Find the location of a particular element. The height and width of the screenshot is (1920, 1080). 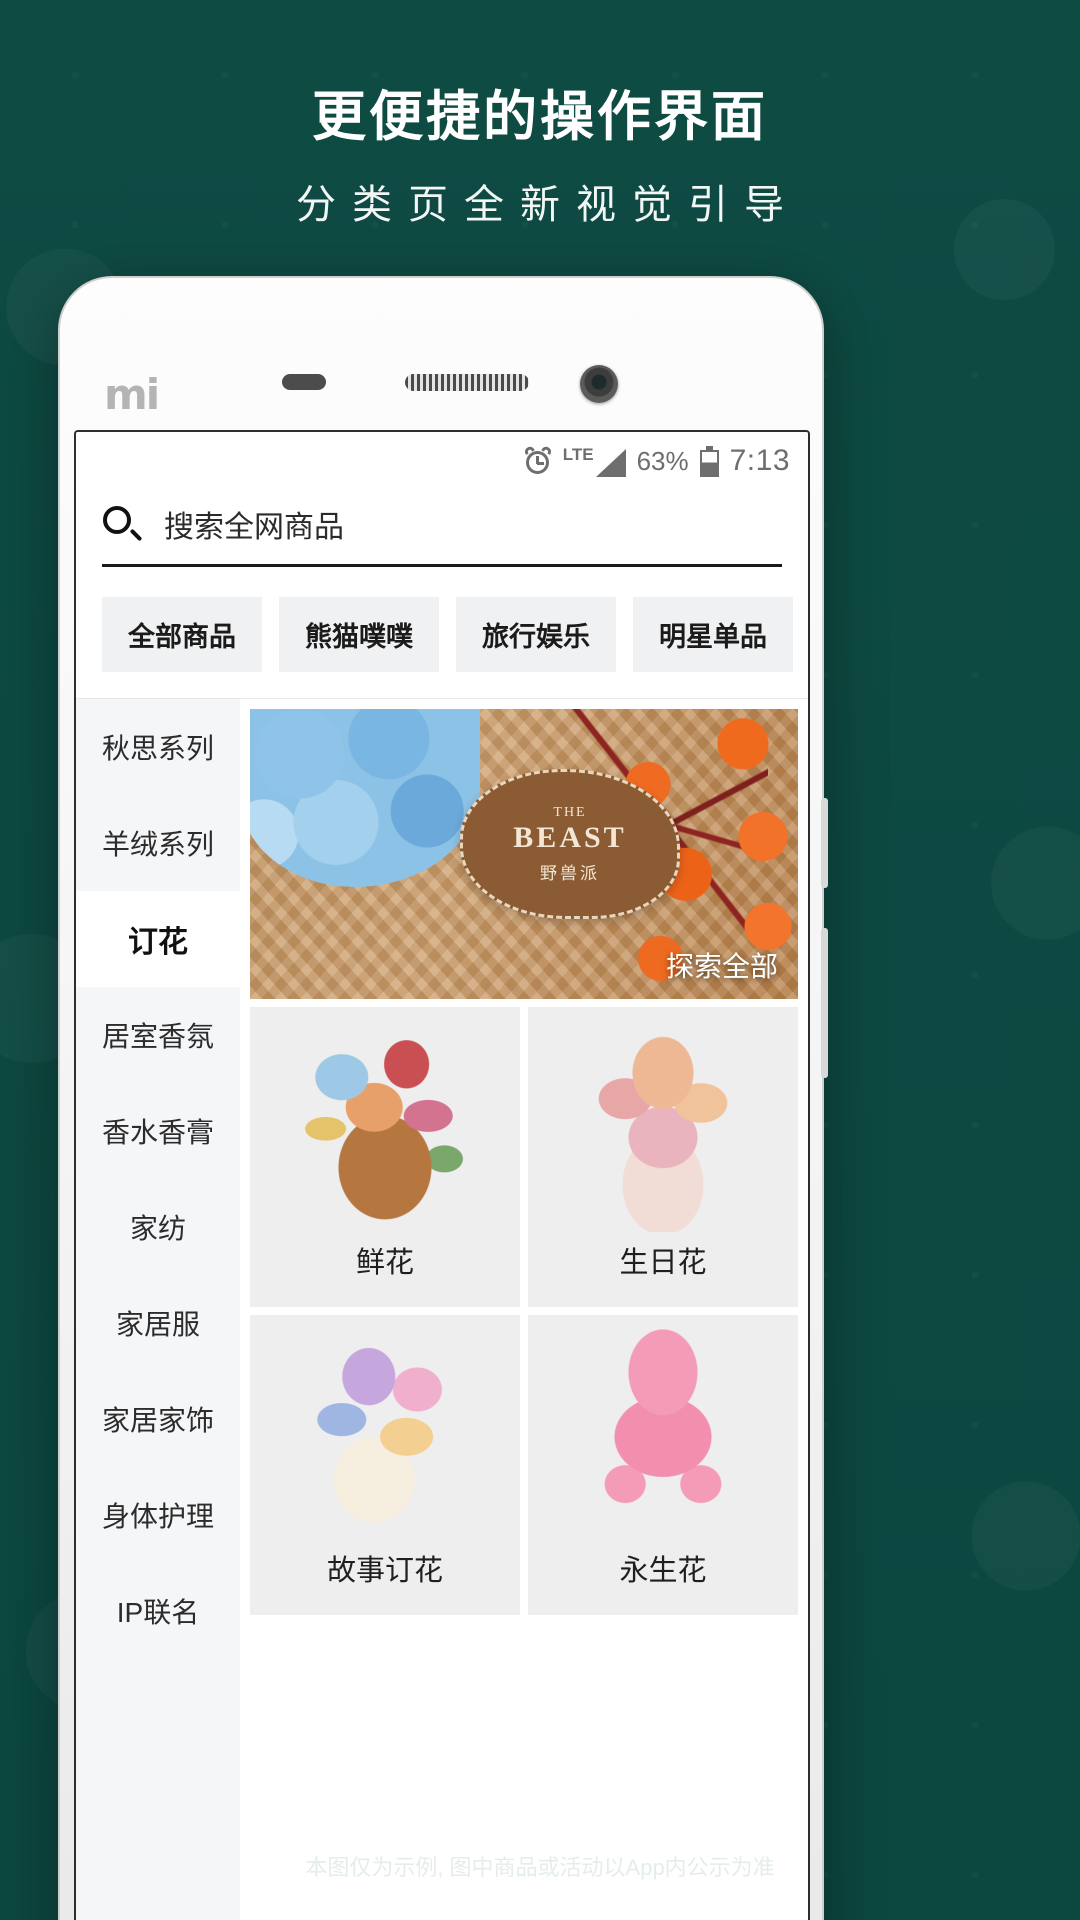

filter-chip-panda: 熊猫噗噗 is located at coordinates (359, 634).